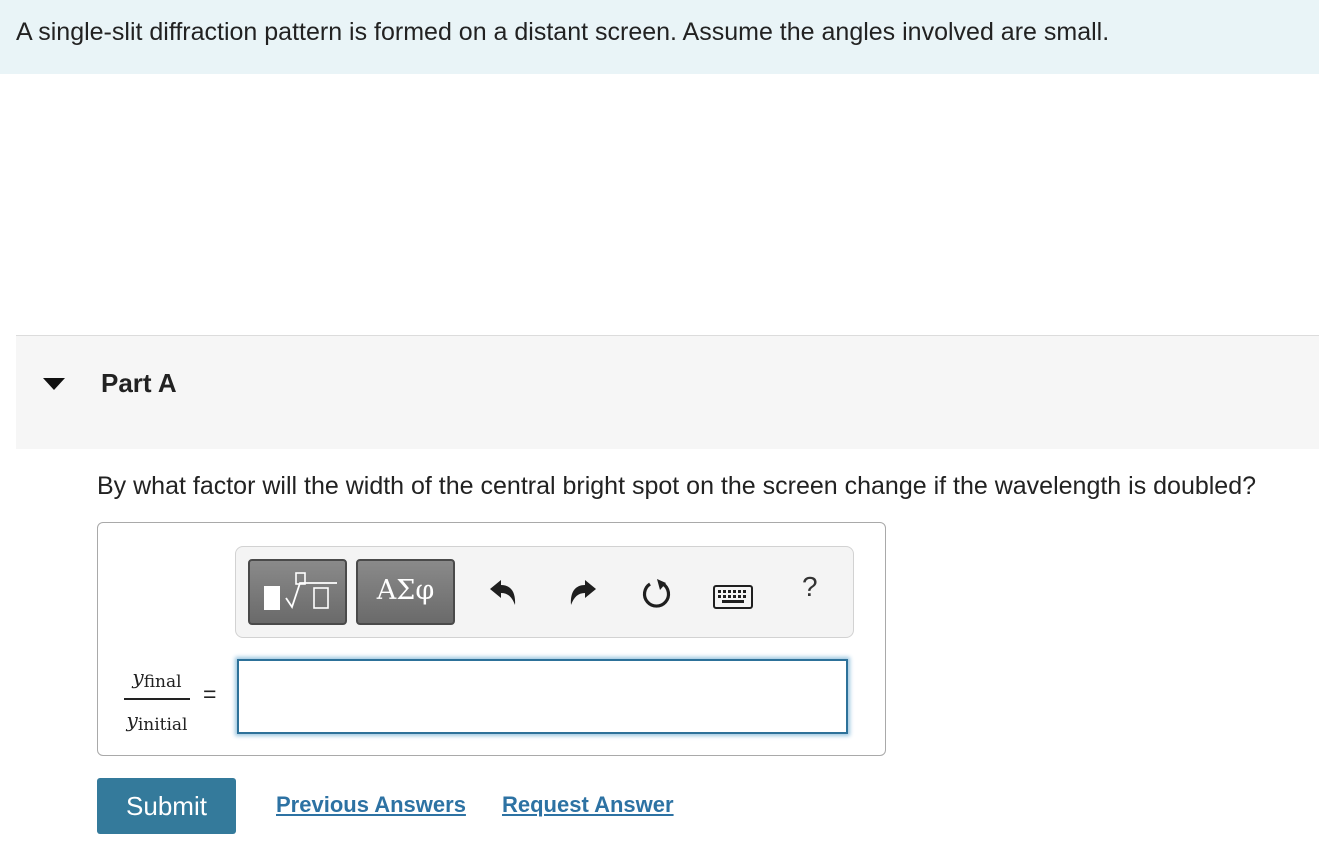 The image size is (1319, 851). I want to click on greek-letters-icon: ΑΣφ, so click(405, 590).